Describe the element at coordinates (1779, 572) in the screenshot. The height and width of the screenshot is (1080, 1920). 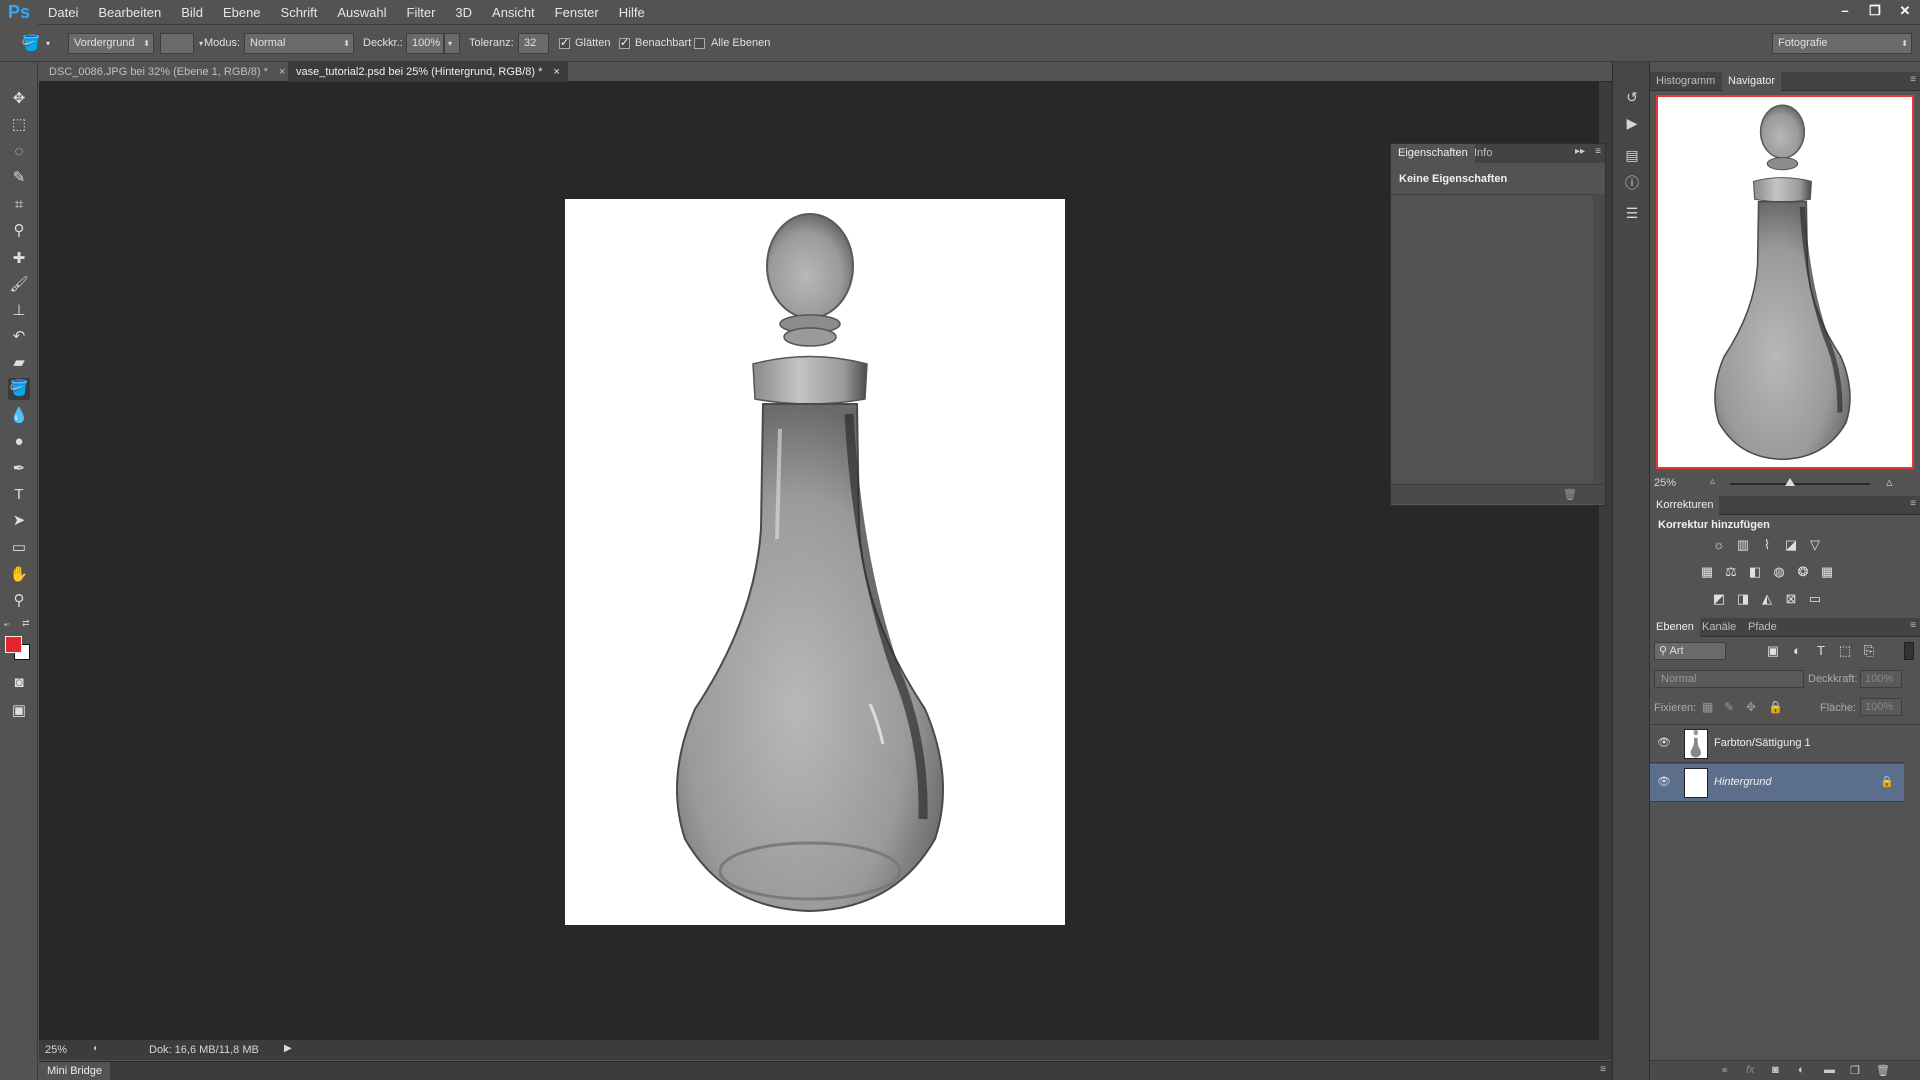
I see `photo-filter-icon: ◍` at that location.